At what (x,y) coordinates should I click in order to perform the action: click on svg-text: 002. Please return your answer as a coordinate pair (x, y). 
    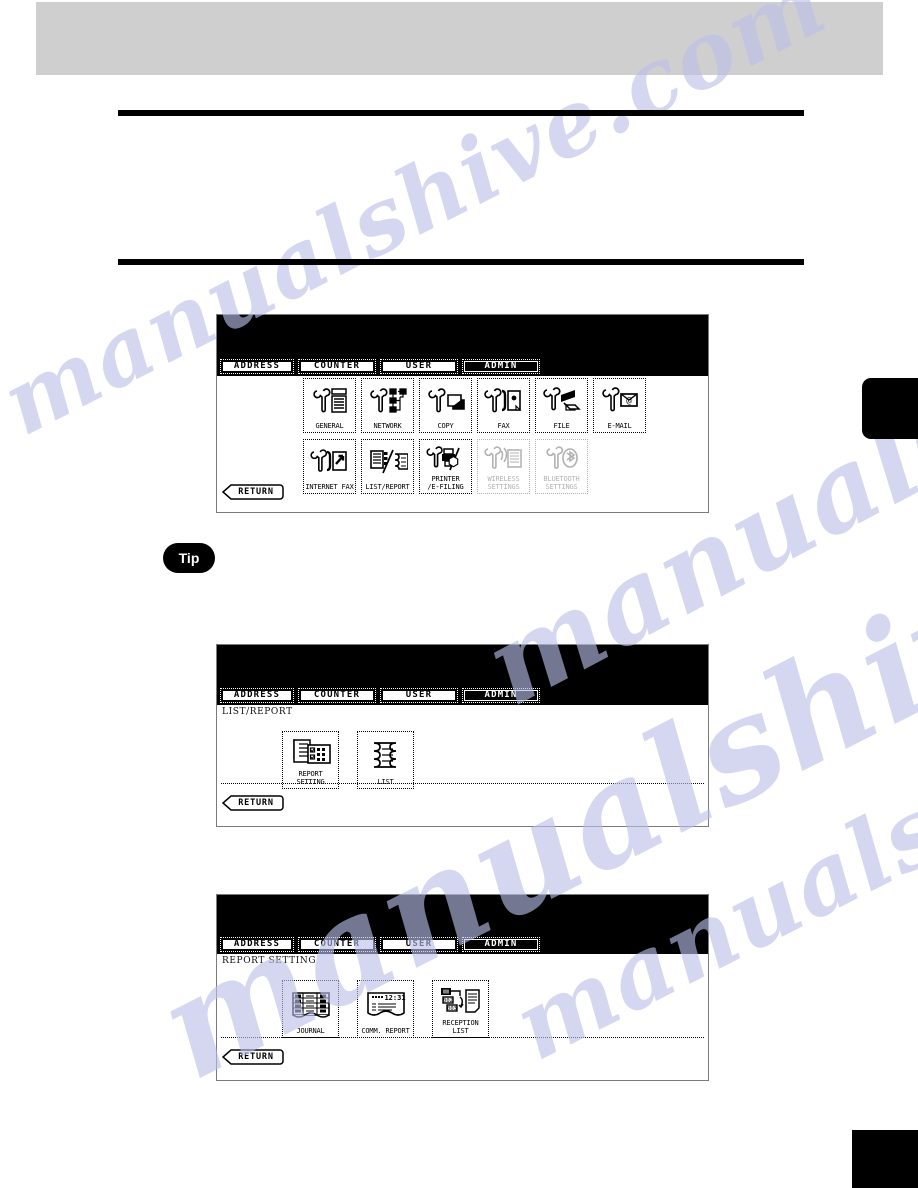
    Looking at the image, I should click on (448, 1001).